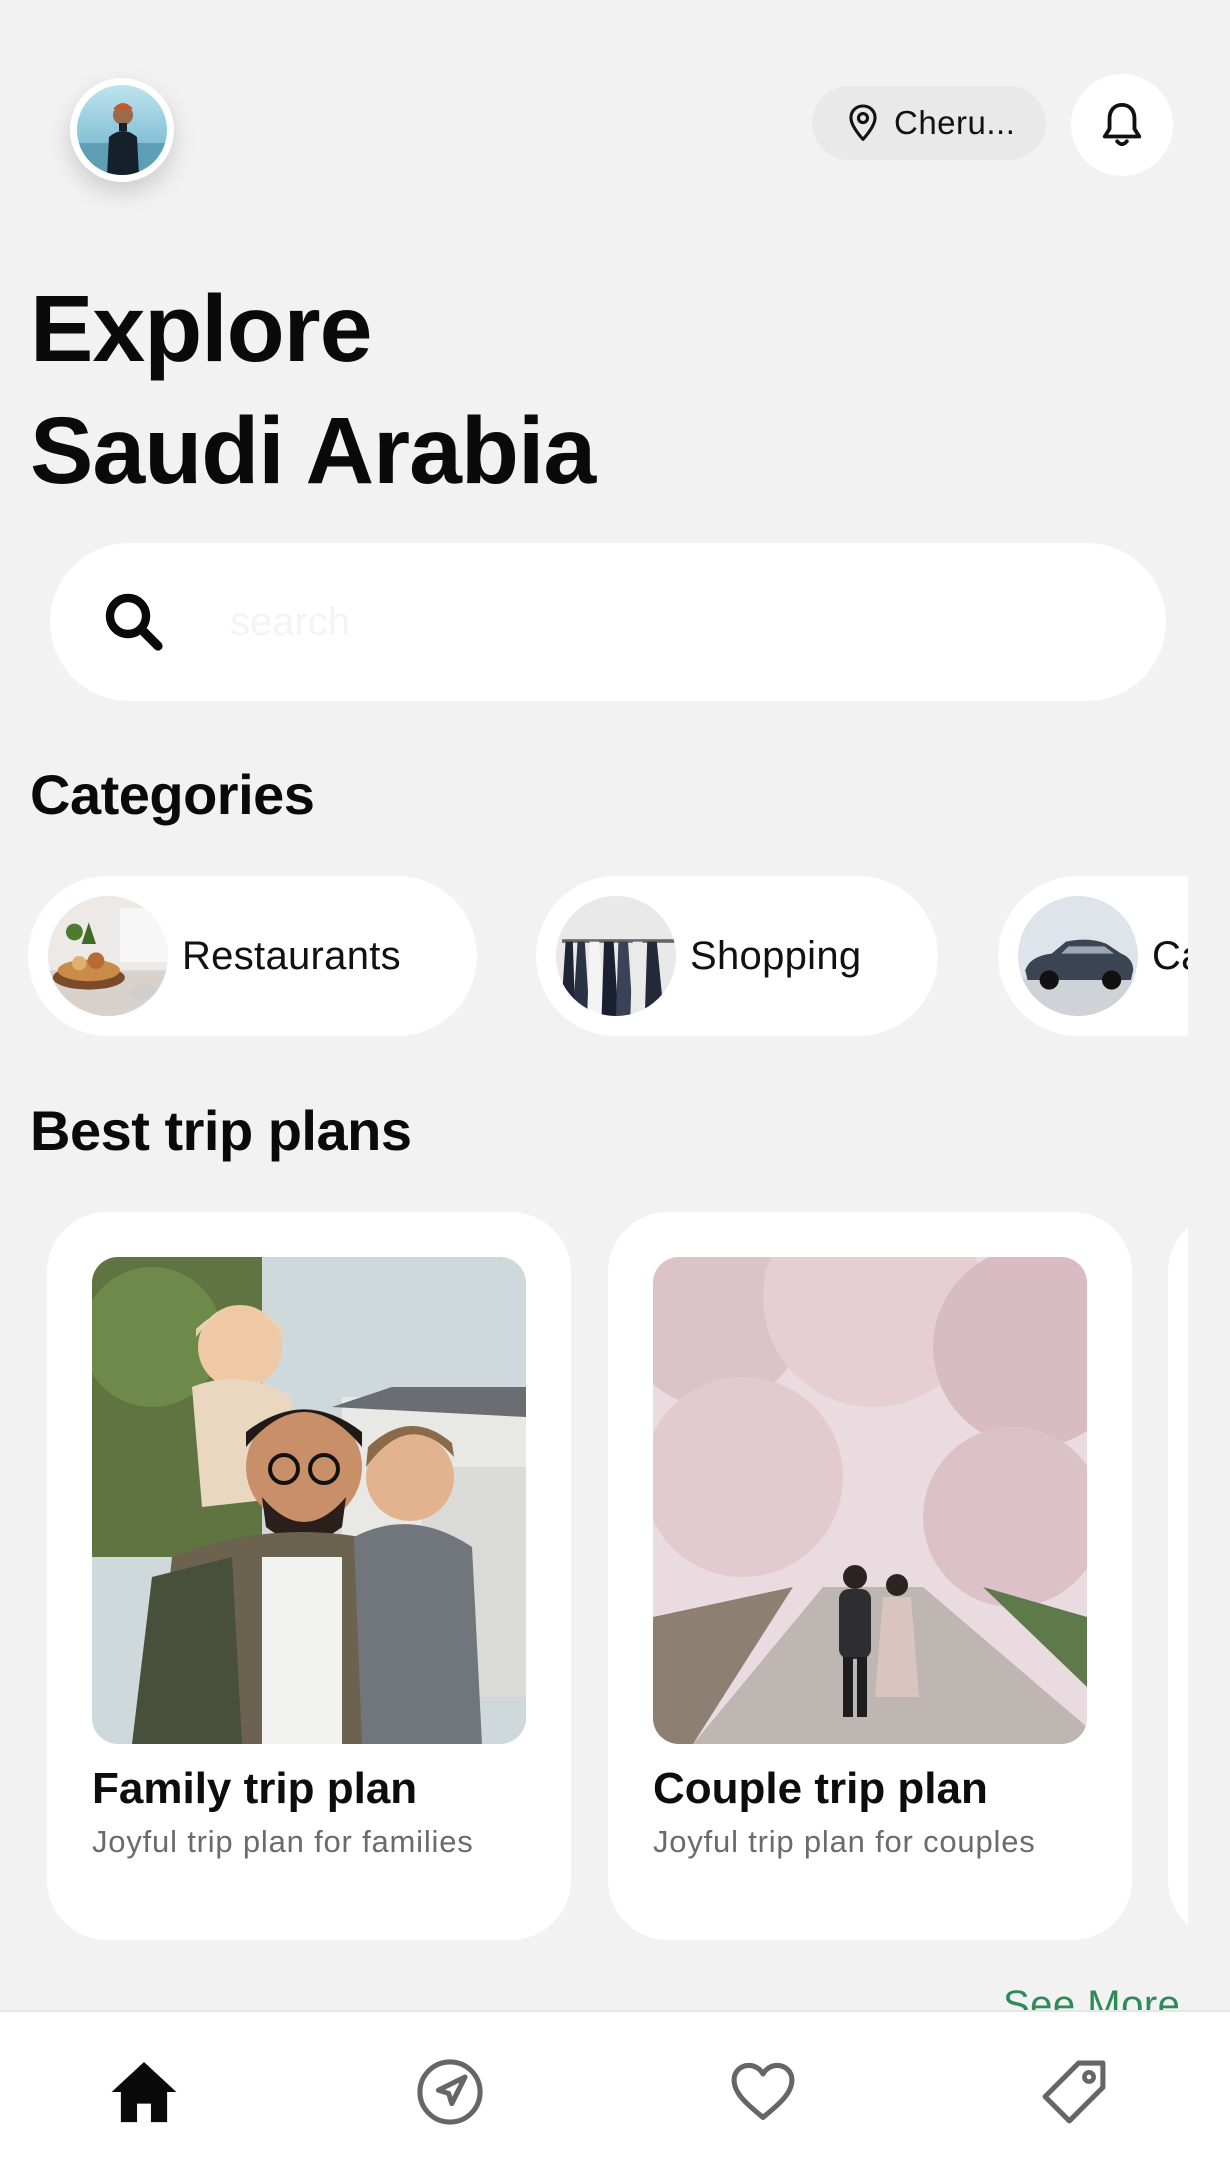 Image resolution: width=1230 pixels, height=2157 pixels. I want to click on category-label: Restaurants, so click(291, 955).